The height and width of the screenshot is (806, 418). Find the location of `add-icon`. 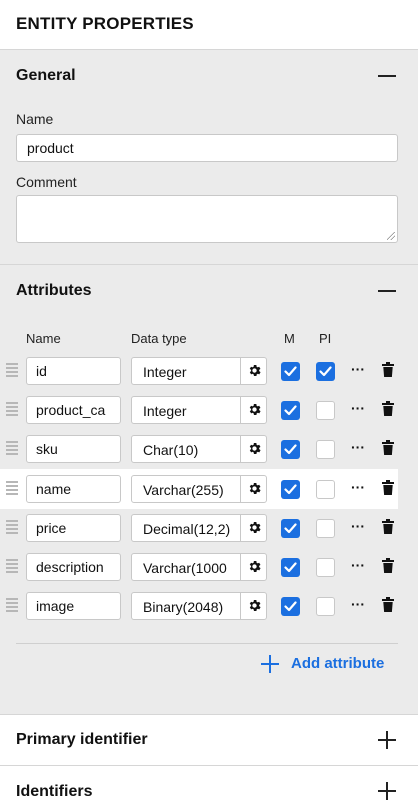

add-icon is located at coordinates (270, 664).